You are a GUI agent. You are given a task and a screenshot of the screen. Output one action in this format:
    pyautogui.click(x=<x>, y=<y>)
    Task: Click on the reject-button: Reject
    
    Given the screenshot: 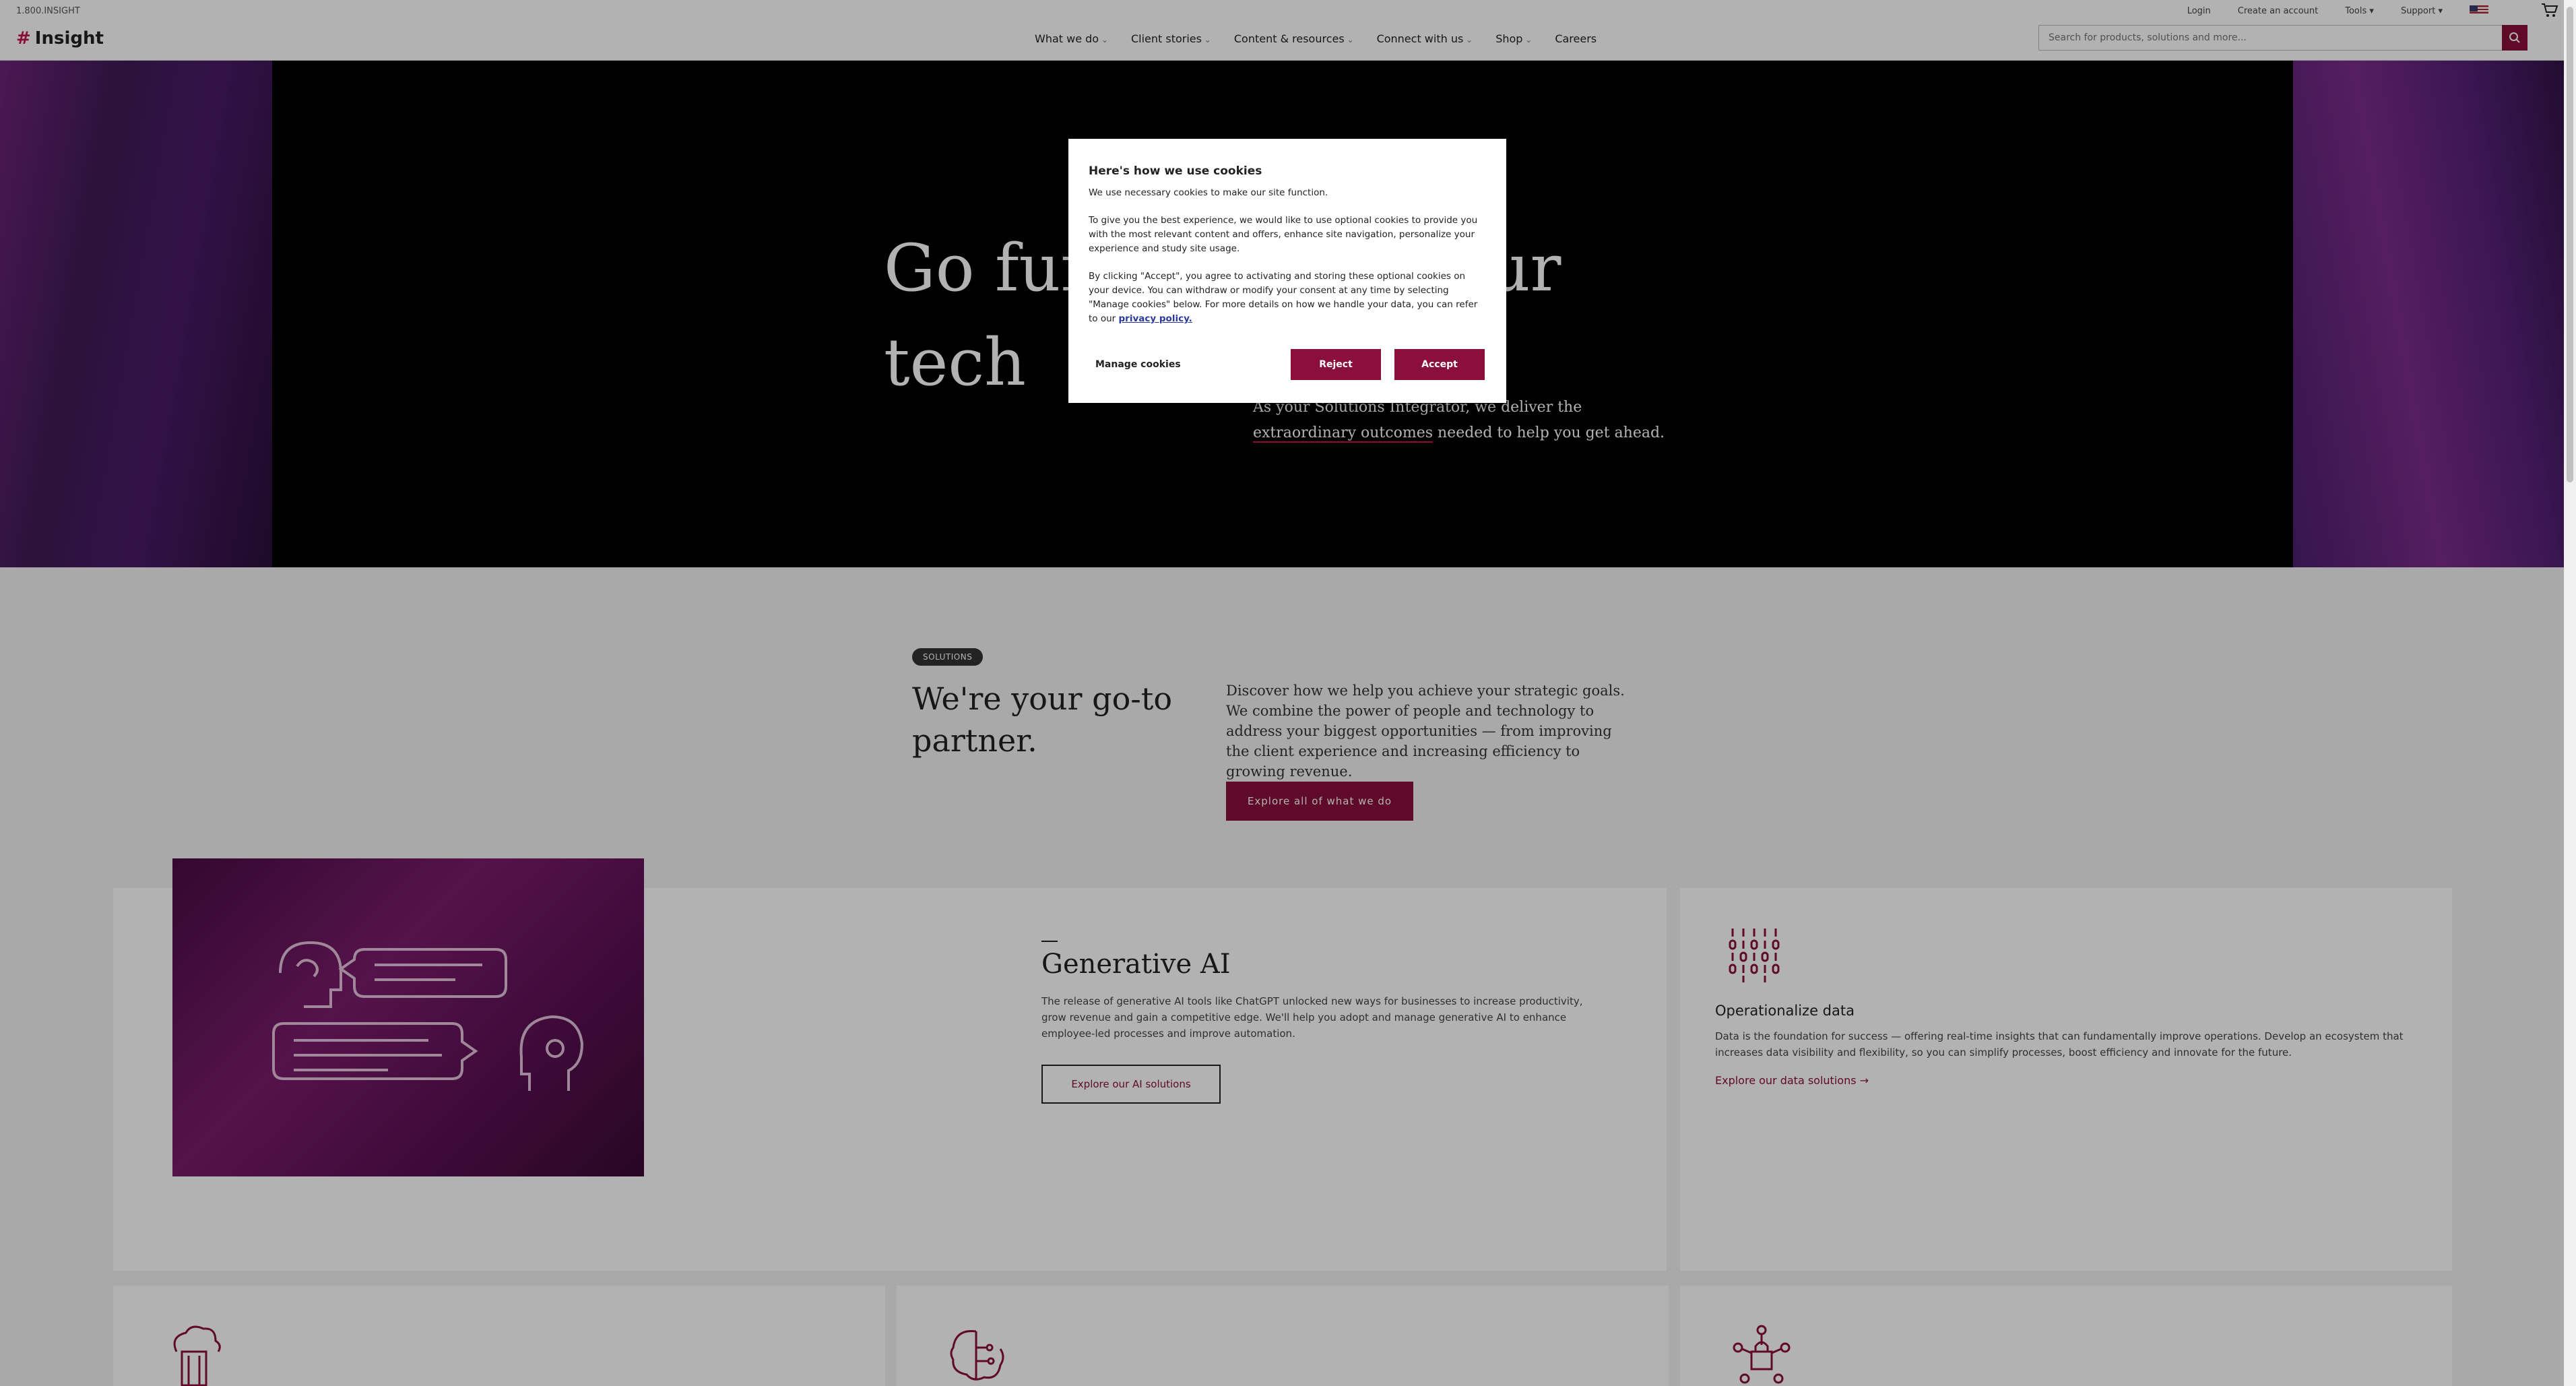 What is the action you would take?
    pyautogui.click(x=1336, y=365)
    